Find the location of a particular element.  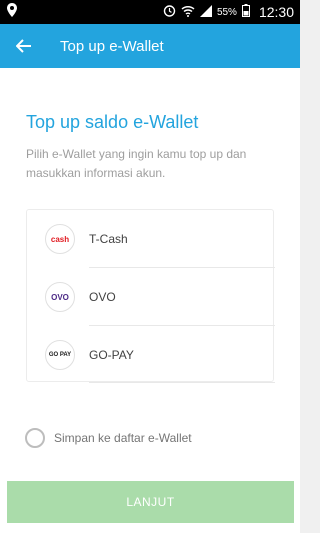

save-wallet-option: Simpan ke daftar e-Wallet is located at coordinates (108, 438).